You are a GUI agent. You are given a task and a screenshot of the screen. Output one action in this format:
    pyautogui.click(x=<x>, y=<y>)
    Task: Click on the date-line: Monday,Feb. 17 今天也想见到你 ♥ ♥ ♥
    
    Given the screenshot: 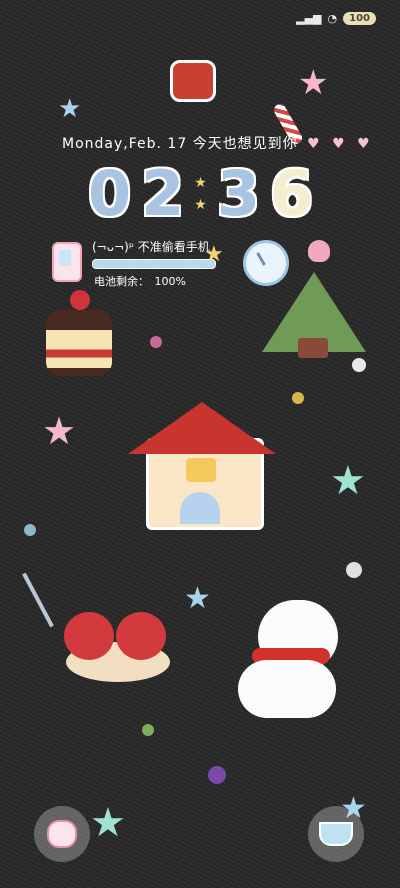 What is the action you would take?
    pyautogui.click(x=218, y=143)
    